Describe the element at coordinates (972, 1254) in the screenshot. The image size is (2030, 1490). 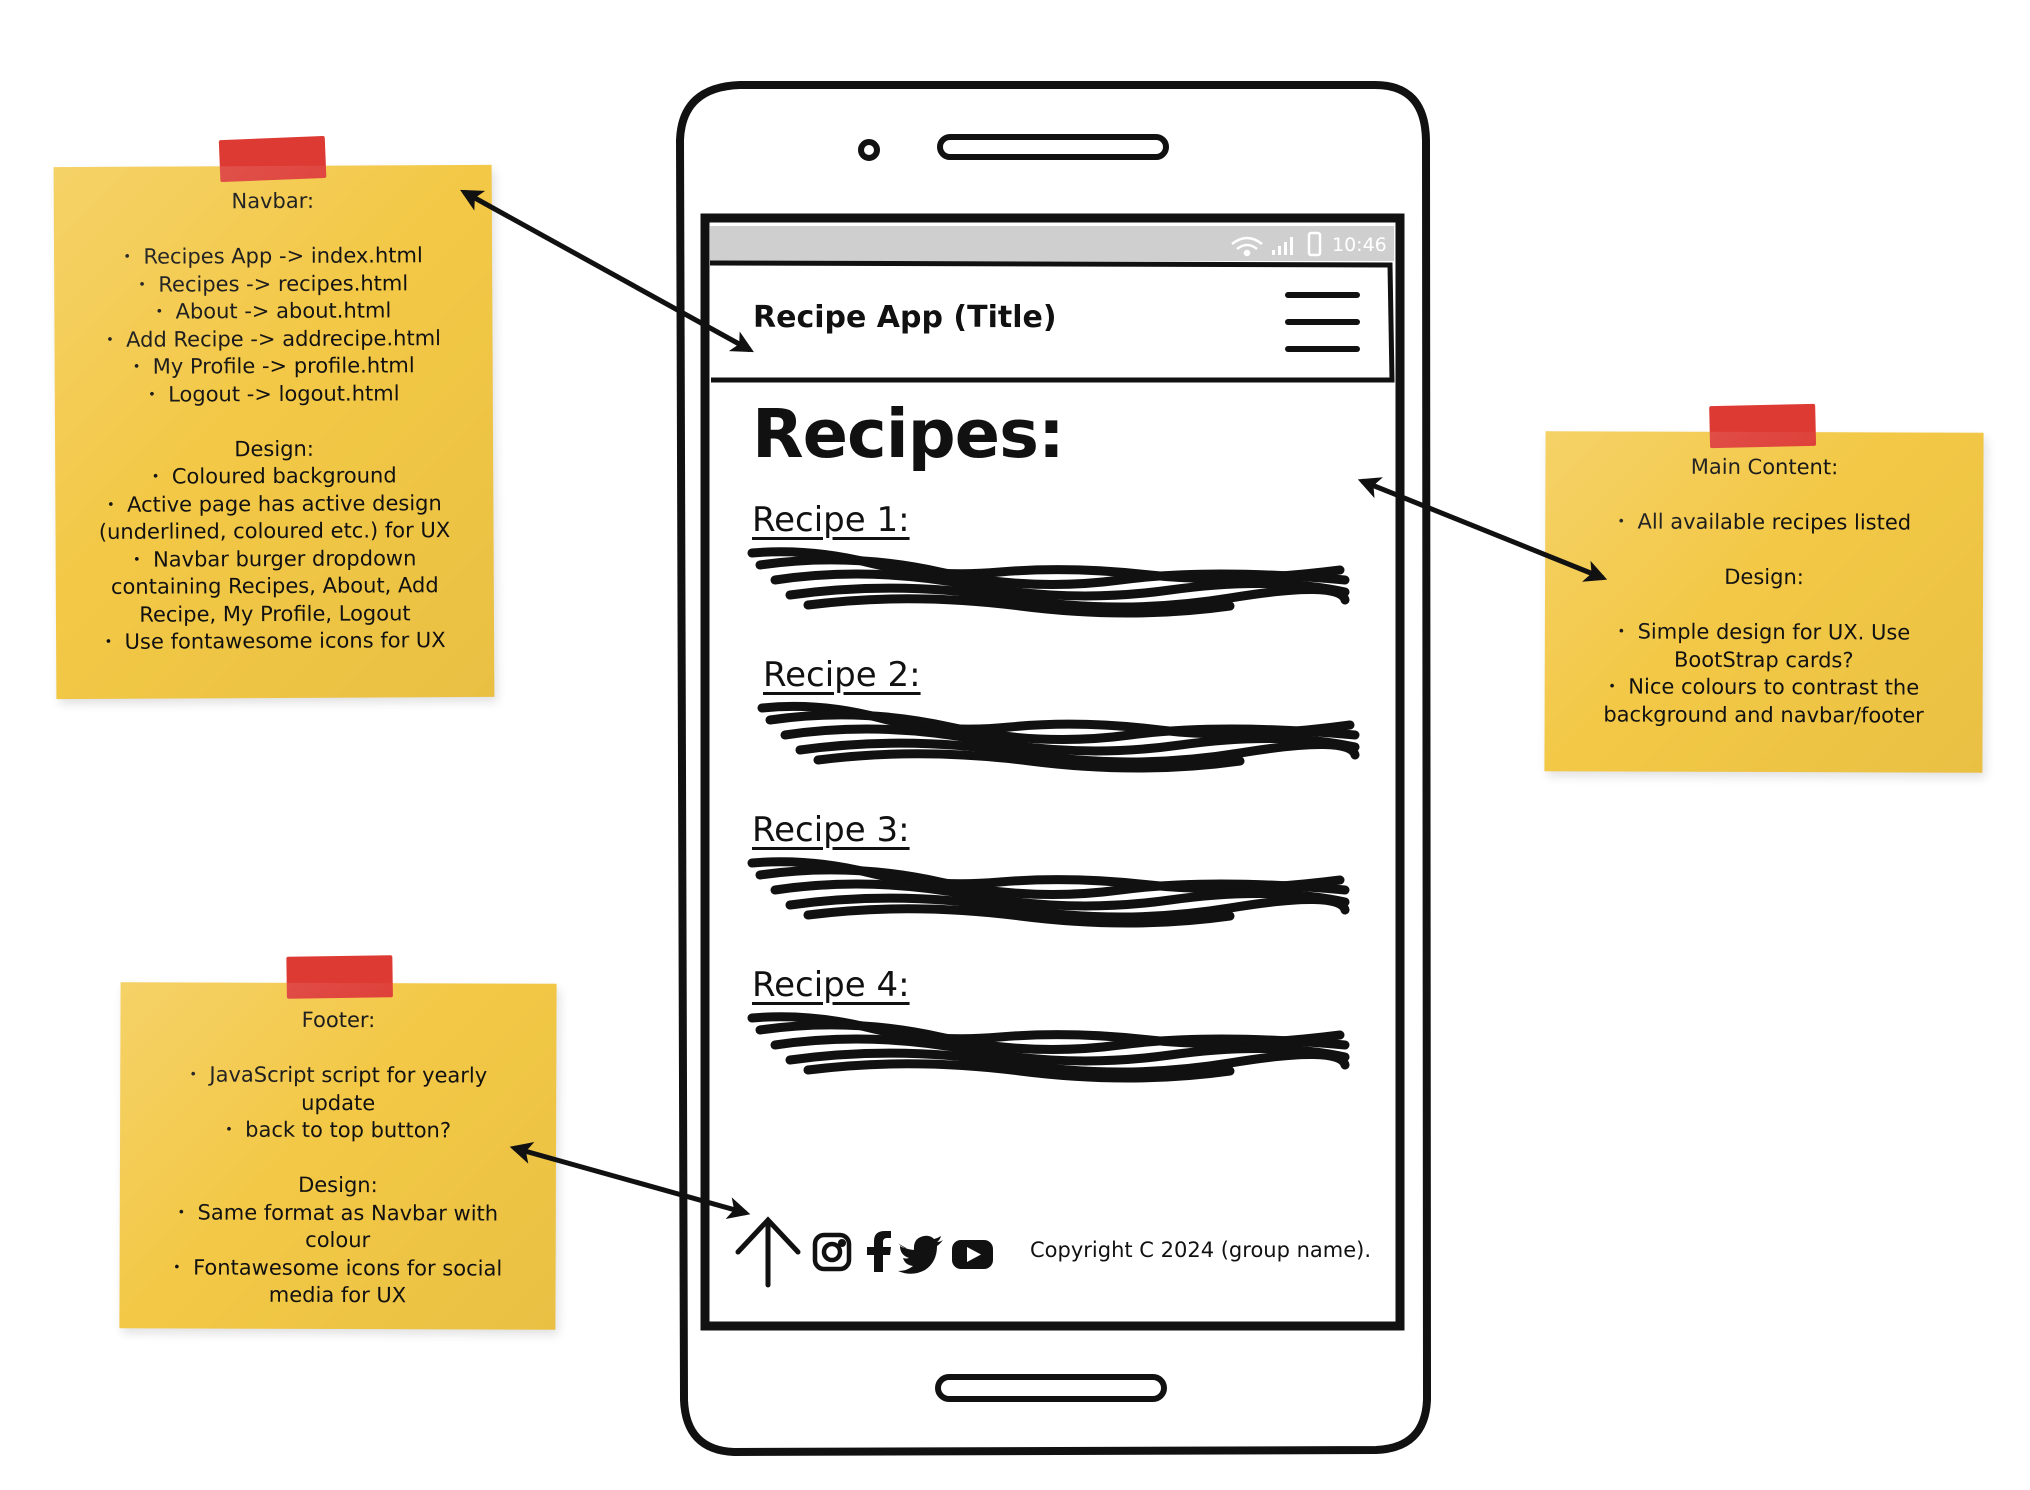
I see `youtube-icon` at that location.